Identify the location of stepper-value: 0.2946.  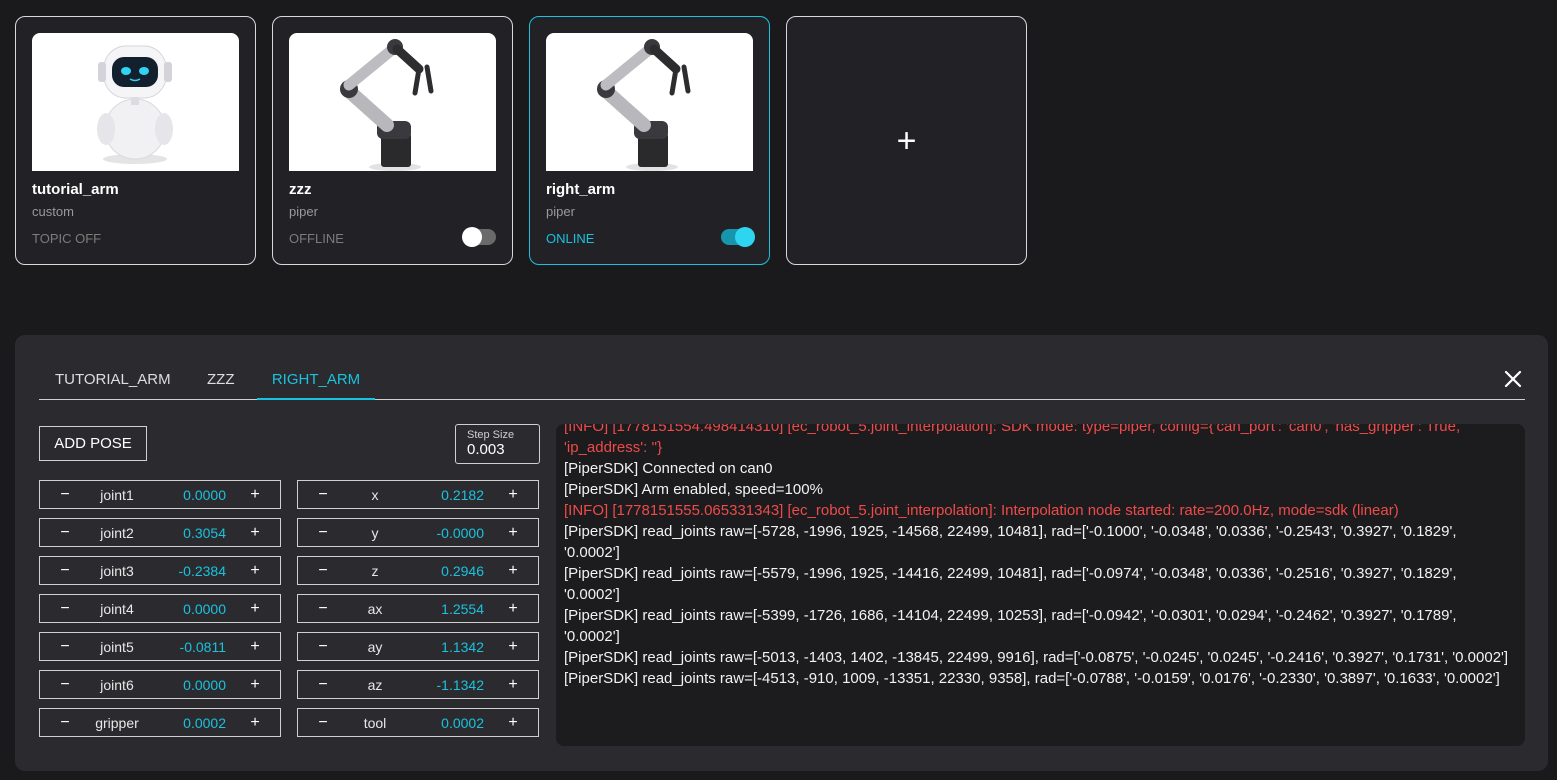
(462, 571).